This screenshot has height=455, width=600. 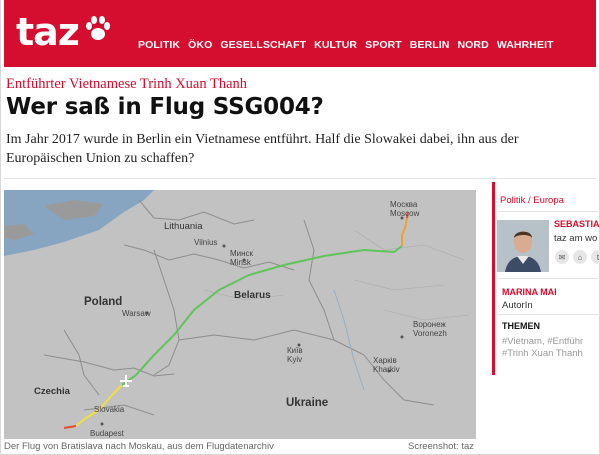 What do you see at coordinates (136, 313) in the screenshot?
I see `label-warsaw: Warsaw` at bounding box center [136, 313].